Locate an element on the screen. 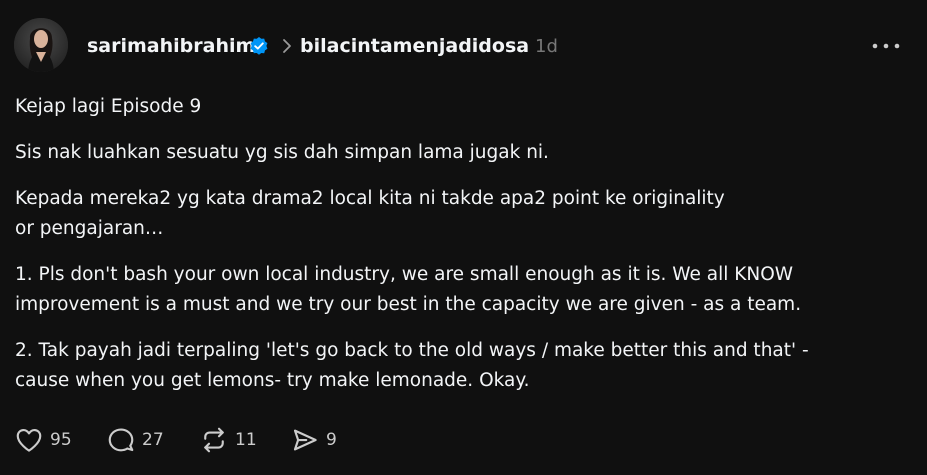  avatar is located at coordinates (41, 45).